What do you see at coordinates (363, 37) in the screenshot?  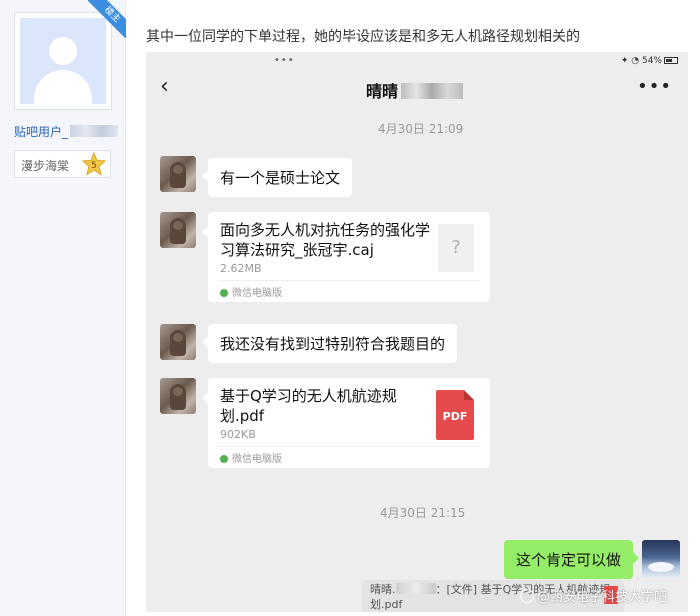 I see `post-content: 其中一位同学的下单过程，她的毕设应该是和多无人机路径规划相关的` at bounding box center [363, 37].